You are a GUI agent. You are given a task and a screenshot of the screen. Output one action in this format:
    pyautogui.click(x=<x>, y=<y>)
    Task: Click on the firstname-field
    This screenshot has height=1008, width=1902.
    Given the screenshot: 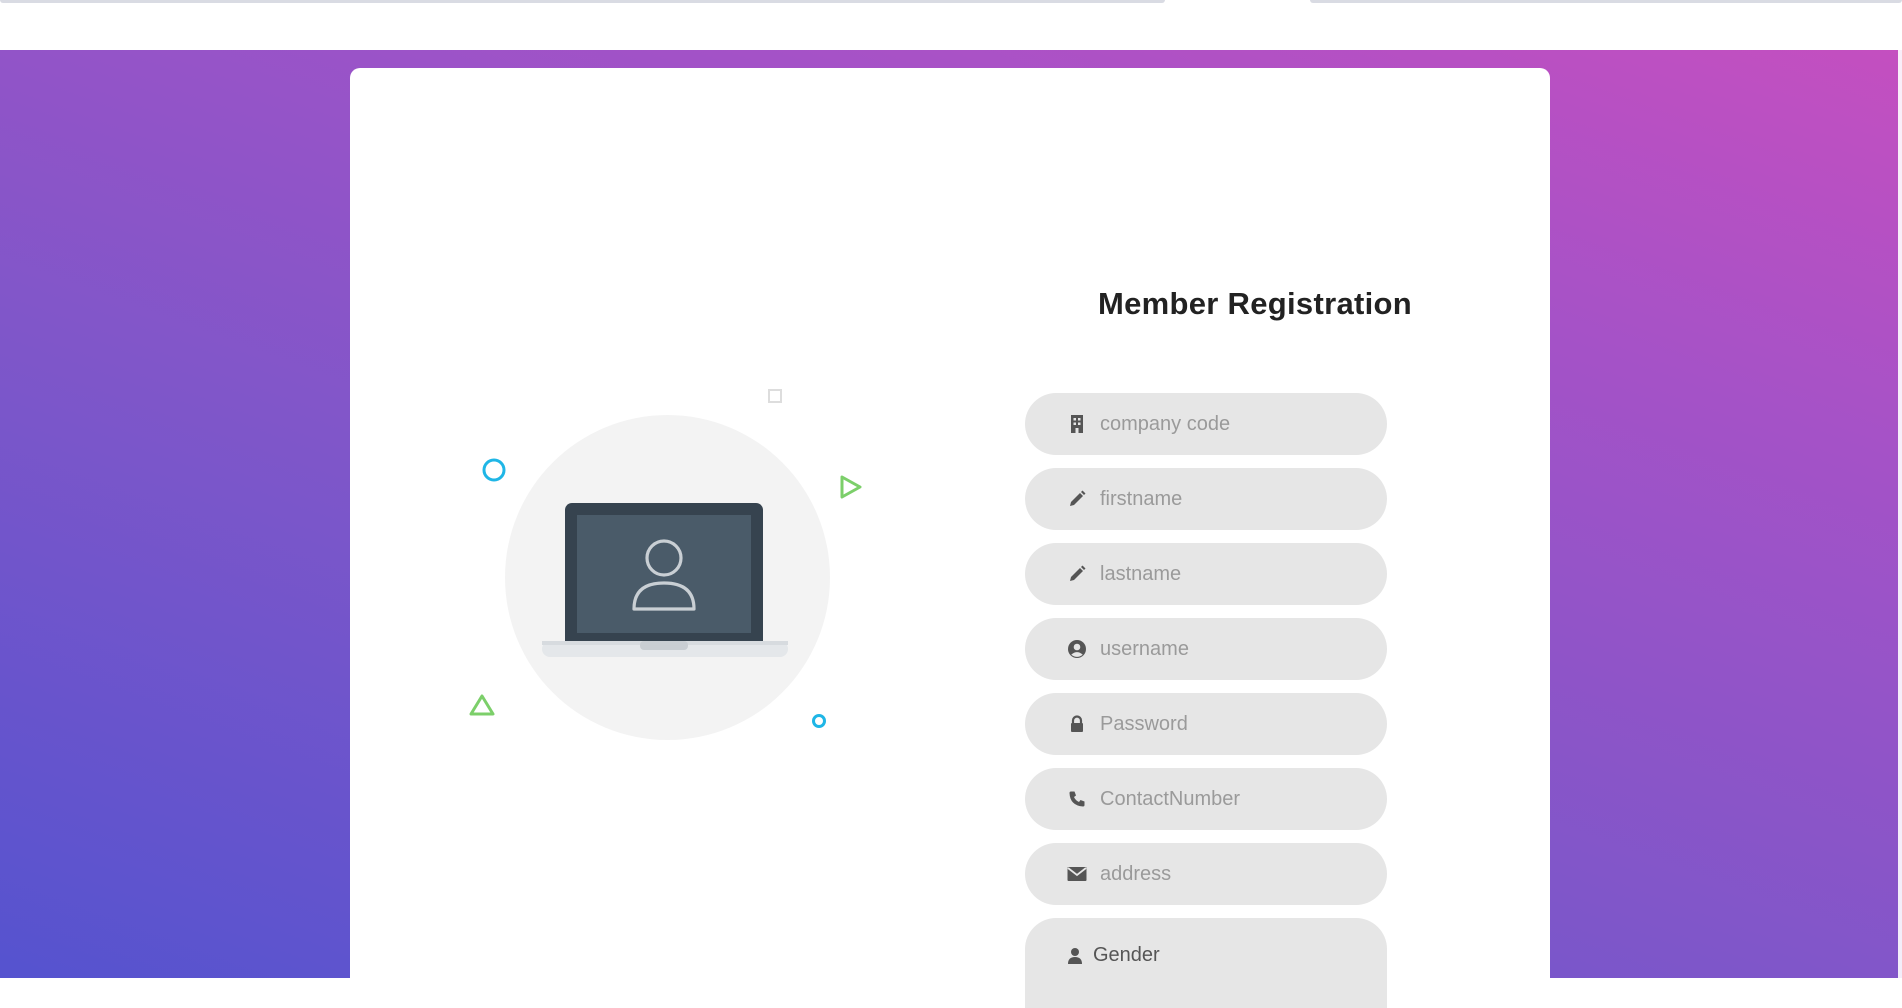 What is the action you would take?
    pyautogui.click(x=1206, y=499)
    